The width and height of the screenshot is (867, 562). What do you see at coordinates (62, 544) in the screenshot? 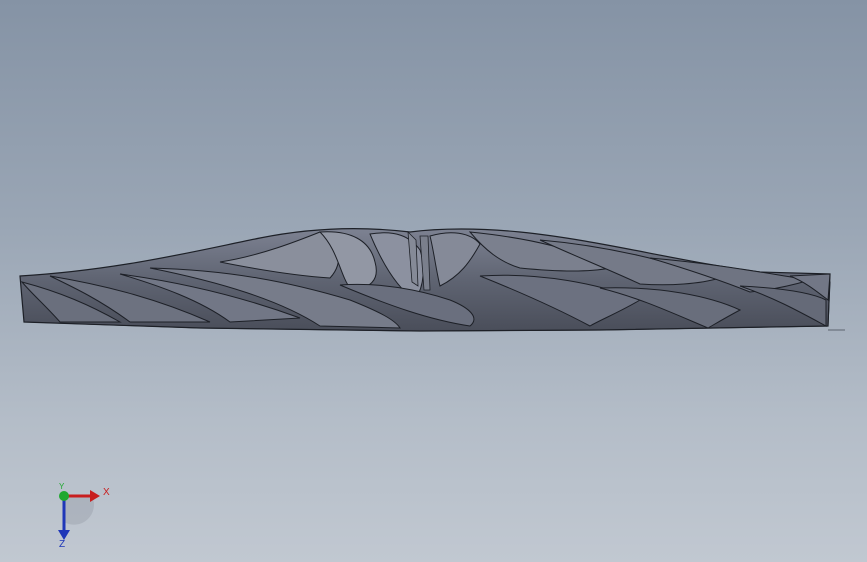
I see `z-axis-label: Z` at bounding box center [62, 544].